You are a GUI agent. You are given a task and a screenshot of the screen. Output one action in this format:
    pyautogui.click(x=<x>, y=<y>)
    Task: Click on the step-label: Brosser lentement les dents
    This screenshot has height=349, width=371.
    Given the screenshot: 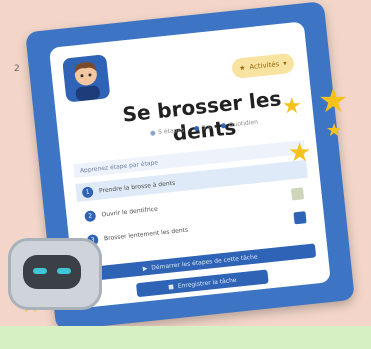 What is the action you would take?
    pyautogui.click(x=146, y=234)
    